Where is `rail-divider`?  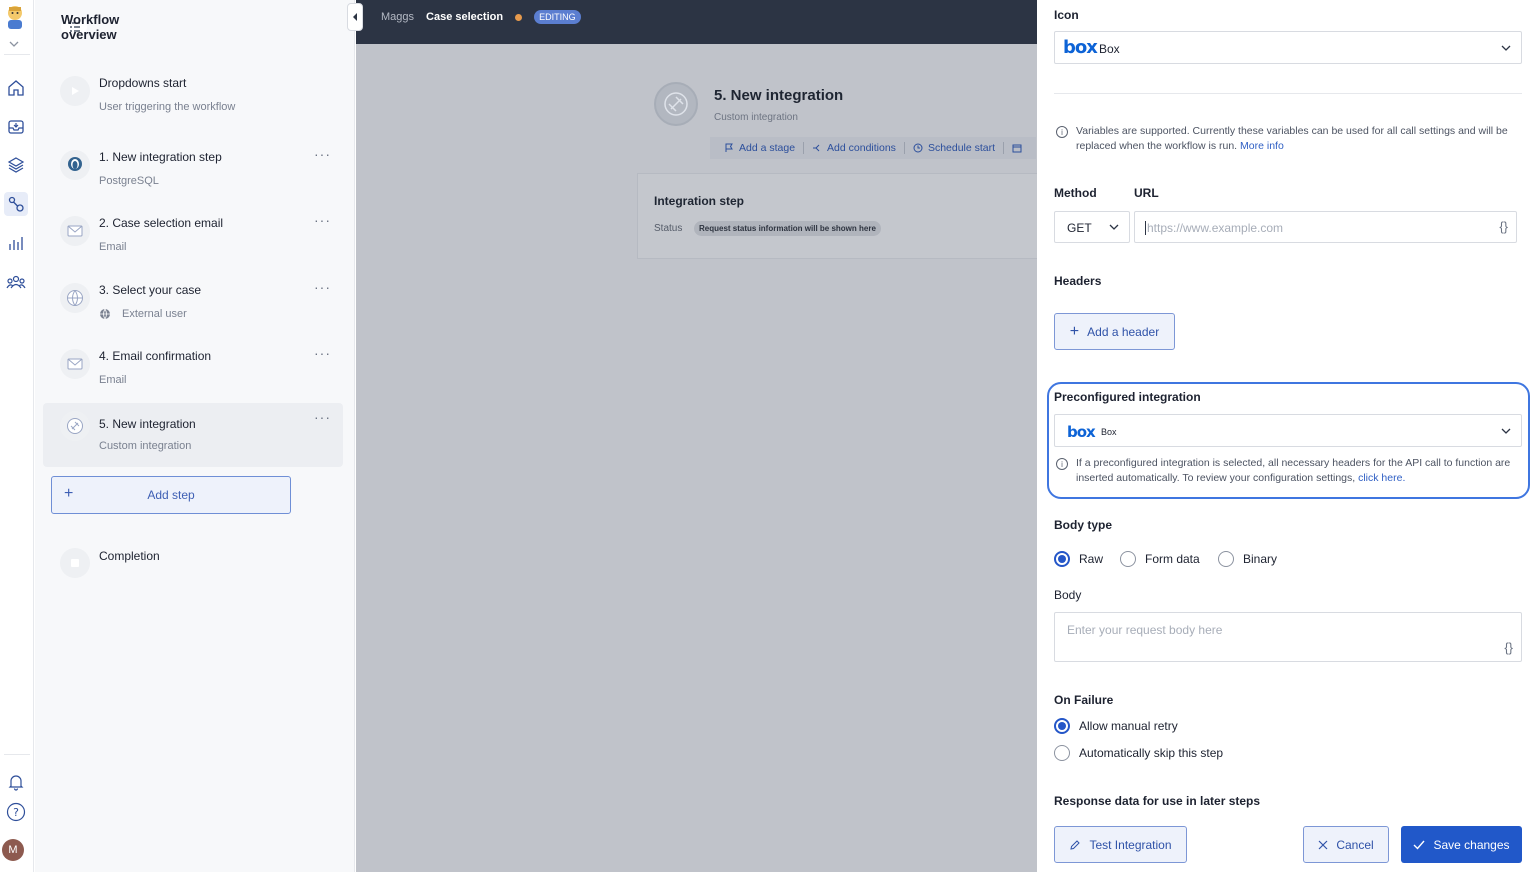 rail-divider is located at coordinates (17, 754).